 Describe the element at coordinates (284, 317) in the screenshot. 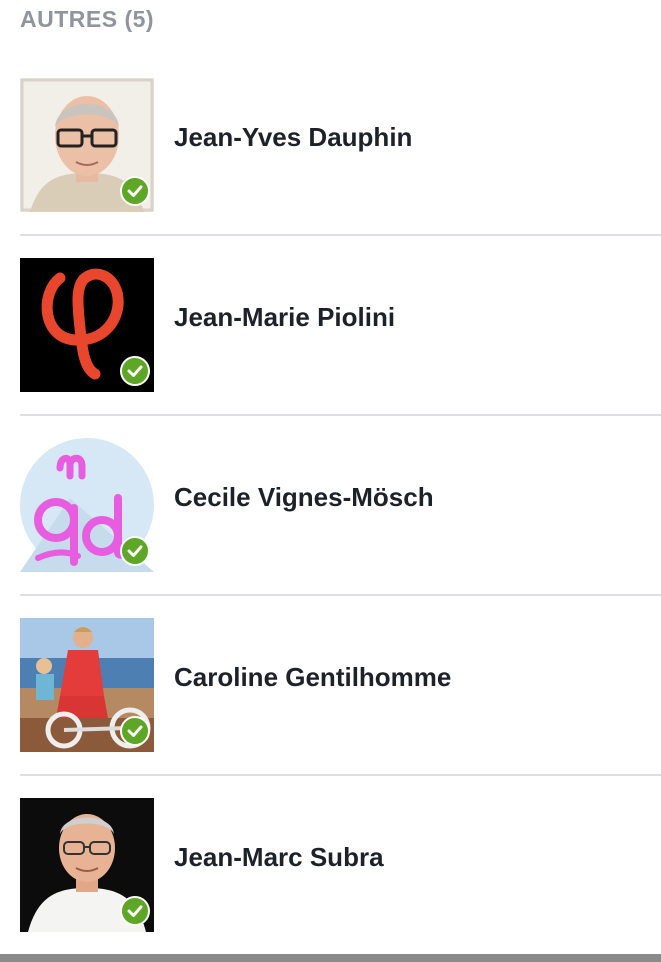

I see `contact-name: Jean-Marie Piolini` at that location.